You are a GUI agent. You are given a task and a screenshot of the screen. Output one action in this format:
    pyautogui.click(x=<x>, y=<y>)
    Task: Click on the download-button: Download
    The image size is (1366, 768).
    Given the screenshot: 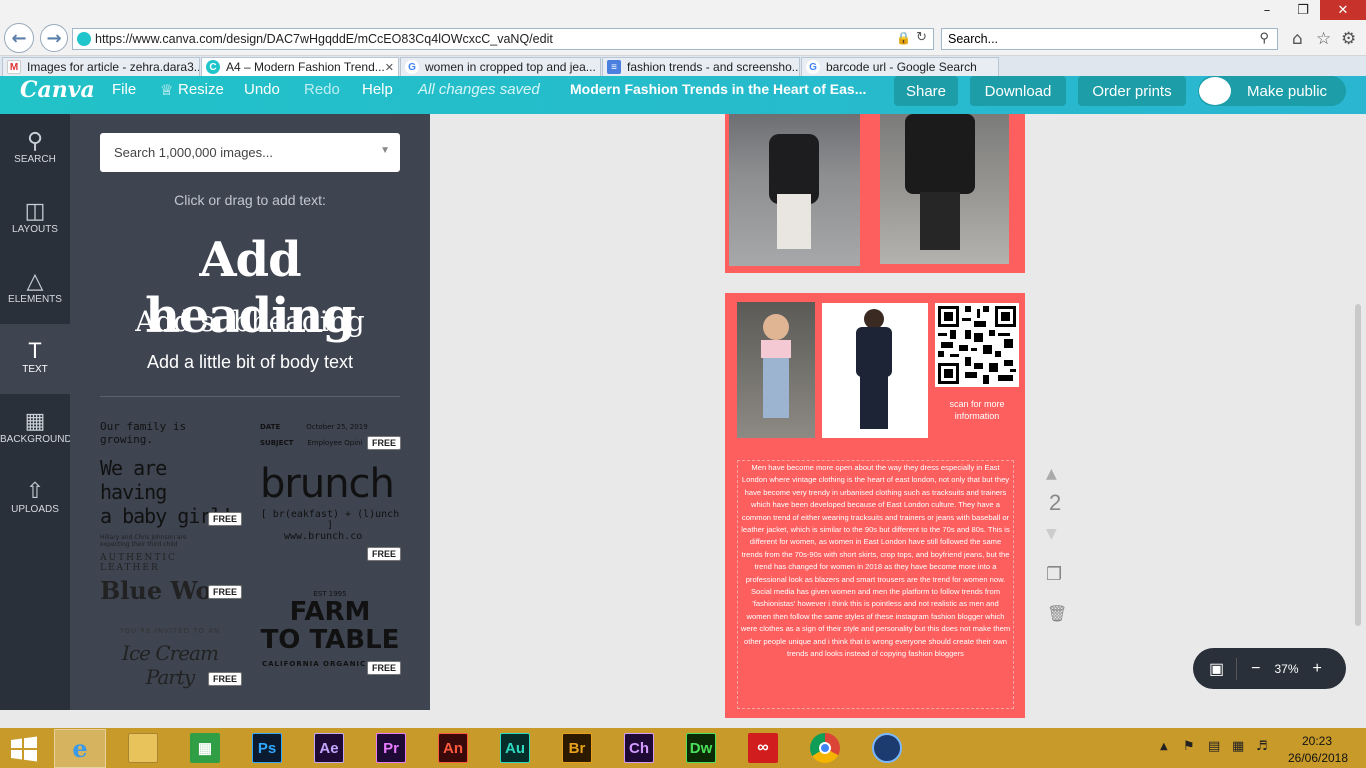 What is the action you would take?
    pyautogui.click(x=1018, y=91)
    